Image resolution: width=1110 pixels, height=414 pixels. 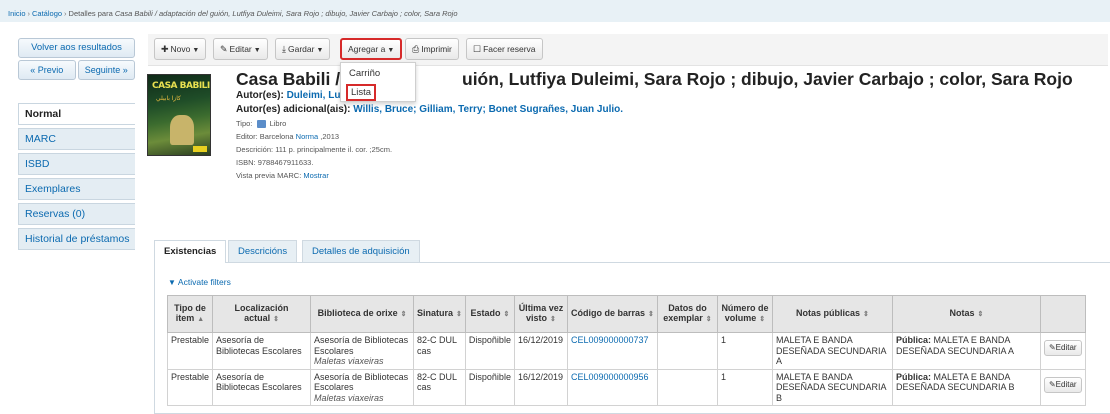 What do you see at coordinates (610, 340) in the screenshot?
I see `barcode-link: CEL009000000737` at bounding box center [610, 340].